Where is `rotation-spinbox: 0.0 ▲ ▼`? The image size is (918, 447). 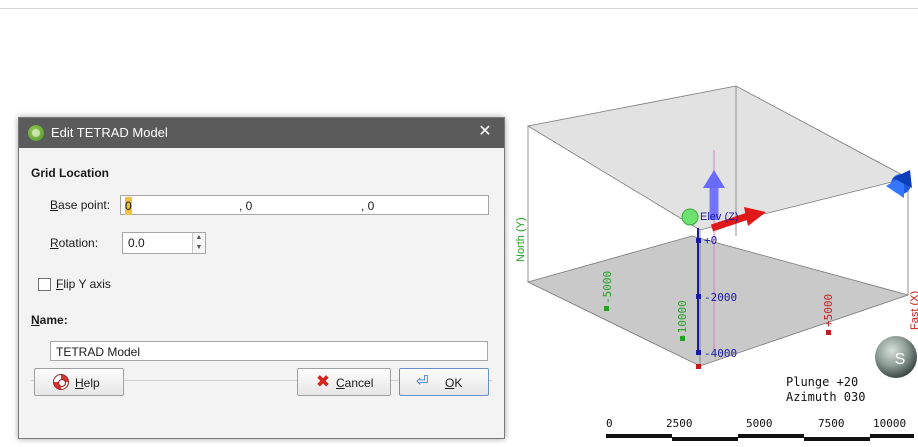 rotation-spinbox: 0.0 ▲ ▼ is located at coordinates (164, 243).